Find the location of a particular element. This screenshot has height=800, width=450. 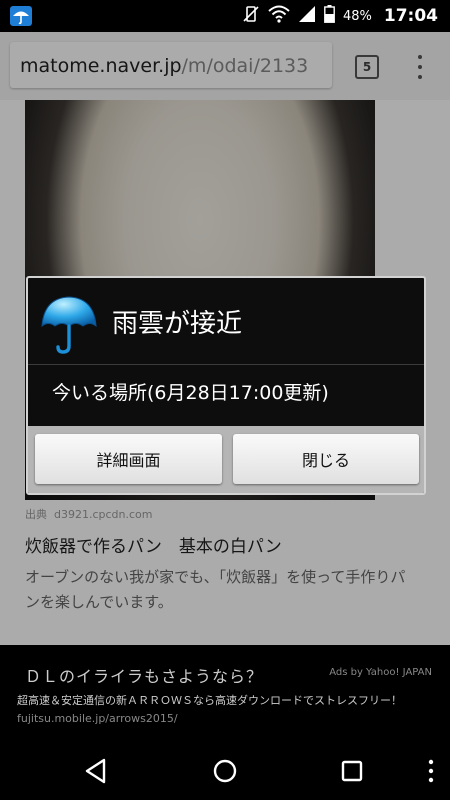

ad-headline: ＤＬのイライラもさようなら？ is located at coordinates (144, 675).